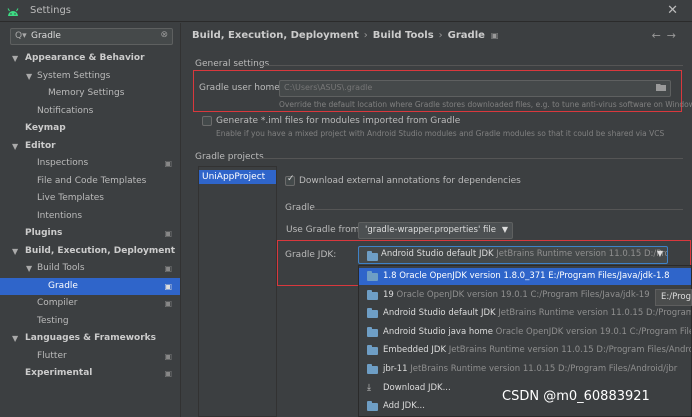 The image size is (692, 417). I want to click on sidebar-item-label: Keymap, so click(45, 128).